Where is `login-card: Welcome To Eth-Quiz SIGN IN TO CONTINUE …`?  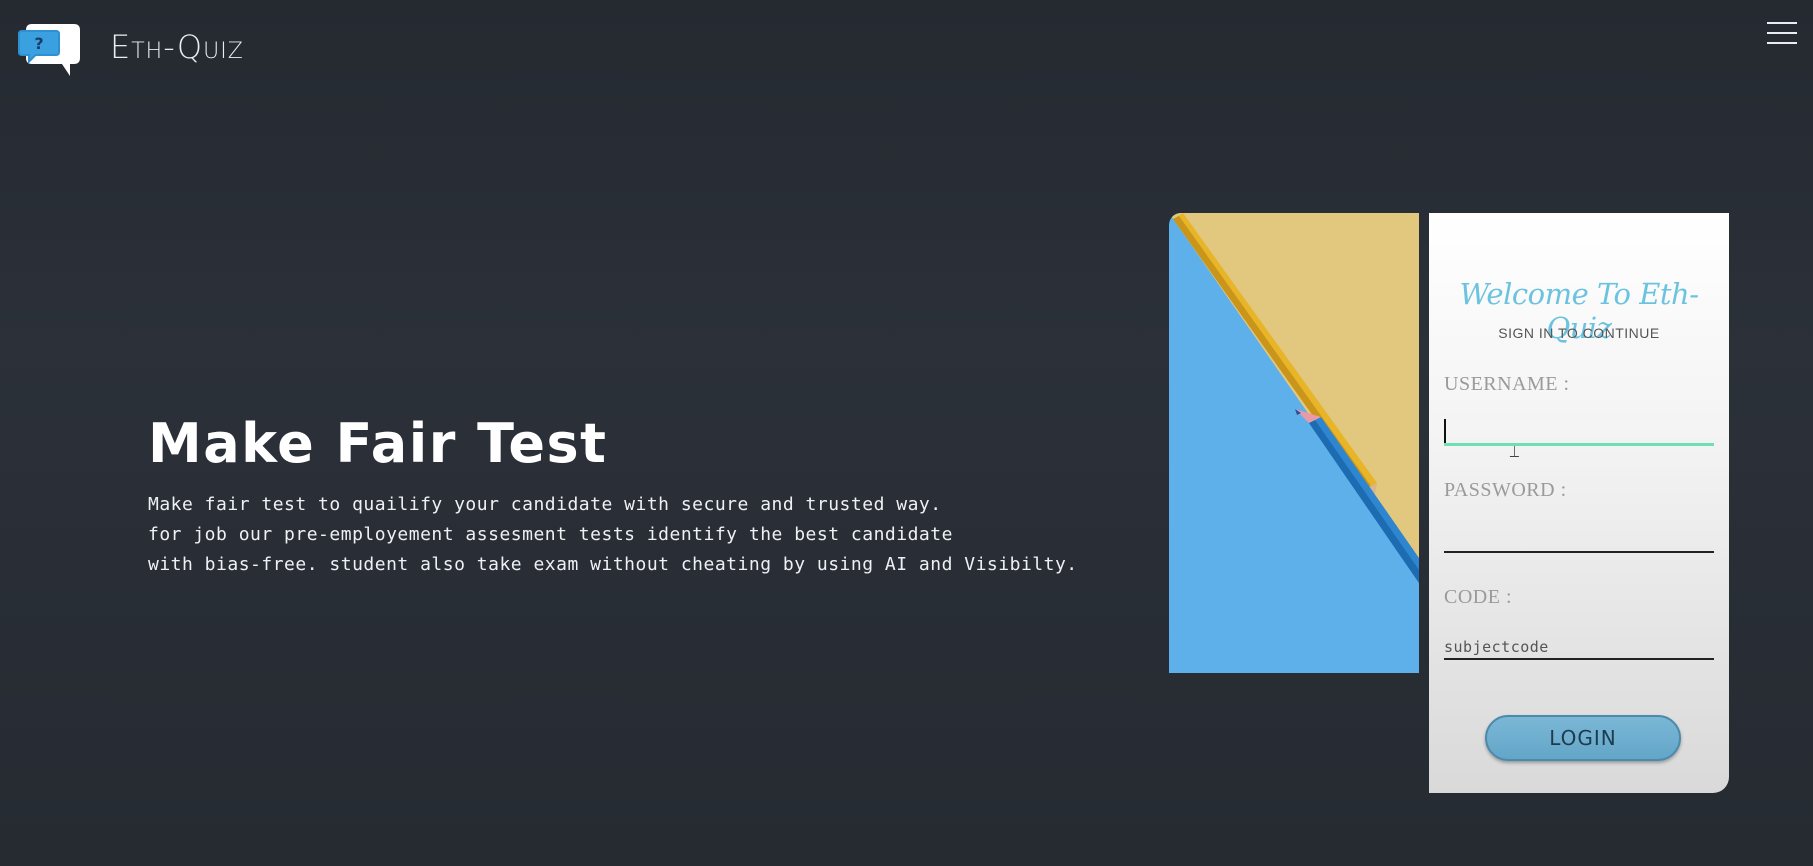 login-card: Welcome To Eth-Quiz SIGN IN TO CONTINUE … is located at coordinates (1579, 503).